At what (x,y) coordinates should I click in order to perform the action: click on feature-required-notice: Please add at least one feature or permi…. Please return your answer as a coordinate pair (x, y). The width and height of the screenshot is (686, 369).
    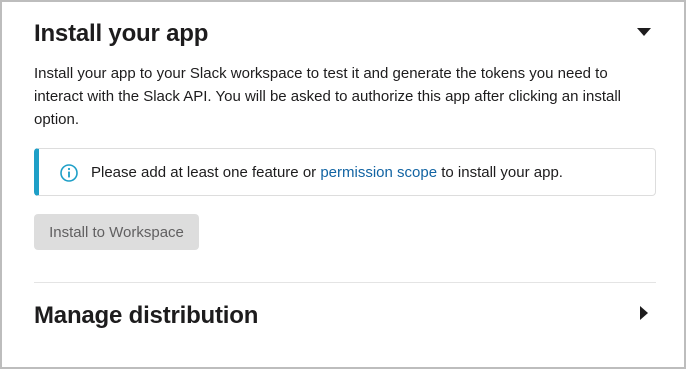
    Looking at the image, I should click on (345, 172).